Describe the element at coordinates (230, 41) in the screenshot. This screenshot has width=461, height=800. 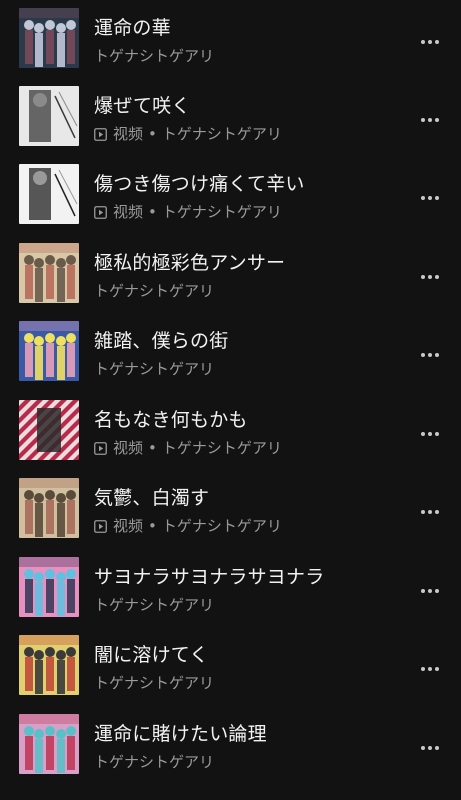
I see `song-row: 運命の華トゲナシトゲアリ` at that location.